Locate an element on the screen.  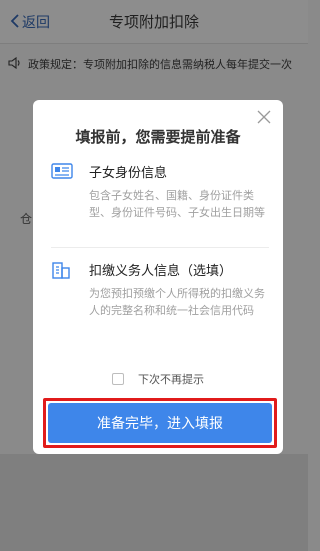
background-text: 仓 is located at coordinates (26, 219).